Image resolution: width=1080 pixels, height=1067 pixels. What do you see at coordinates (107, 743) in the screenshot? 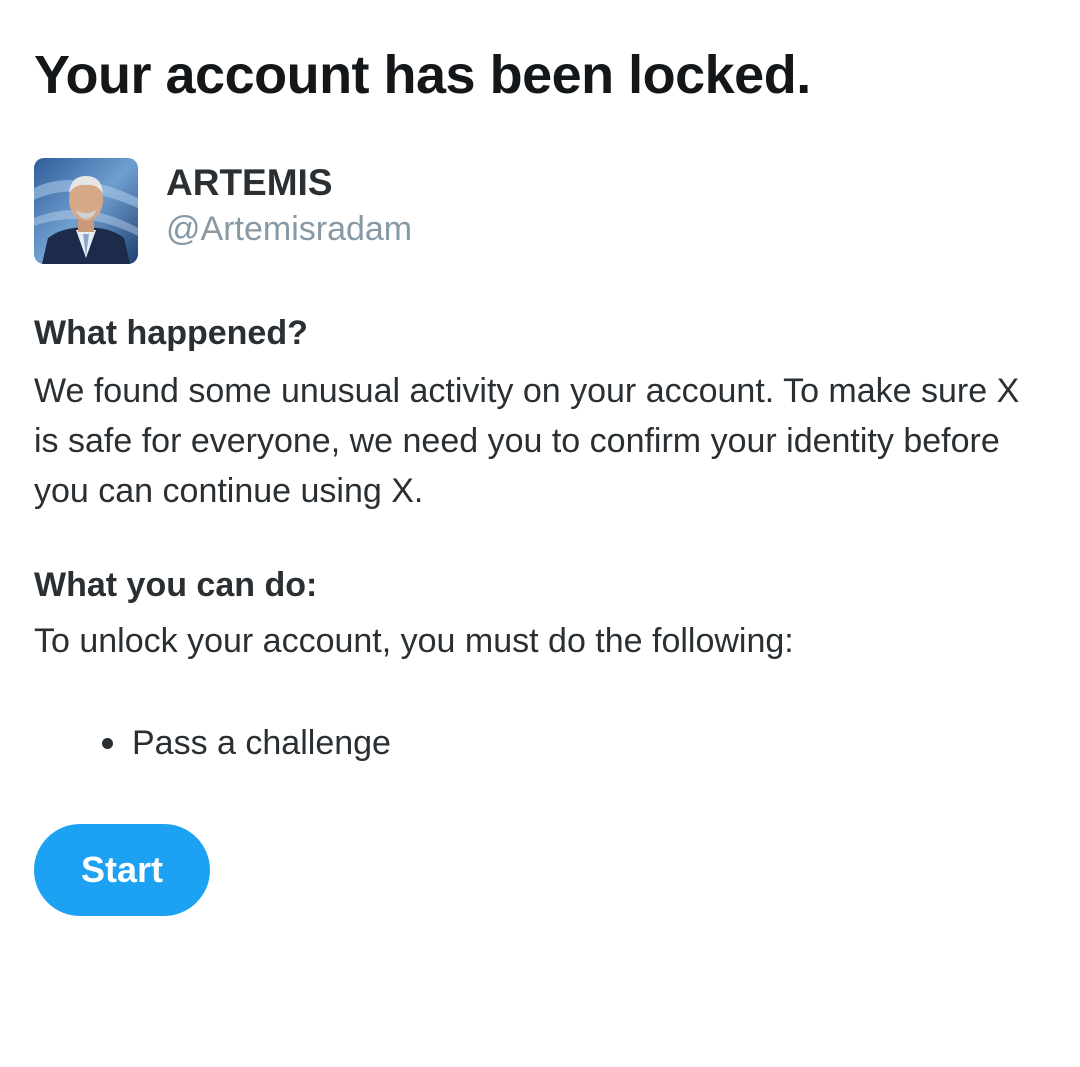
I see `bullet-icon` at bounding box center [107, 743].